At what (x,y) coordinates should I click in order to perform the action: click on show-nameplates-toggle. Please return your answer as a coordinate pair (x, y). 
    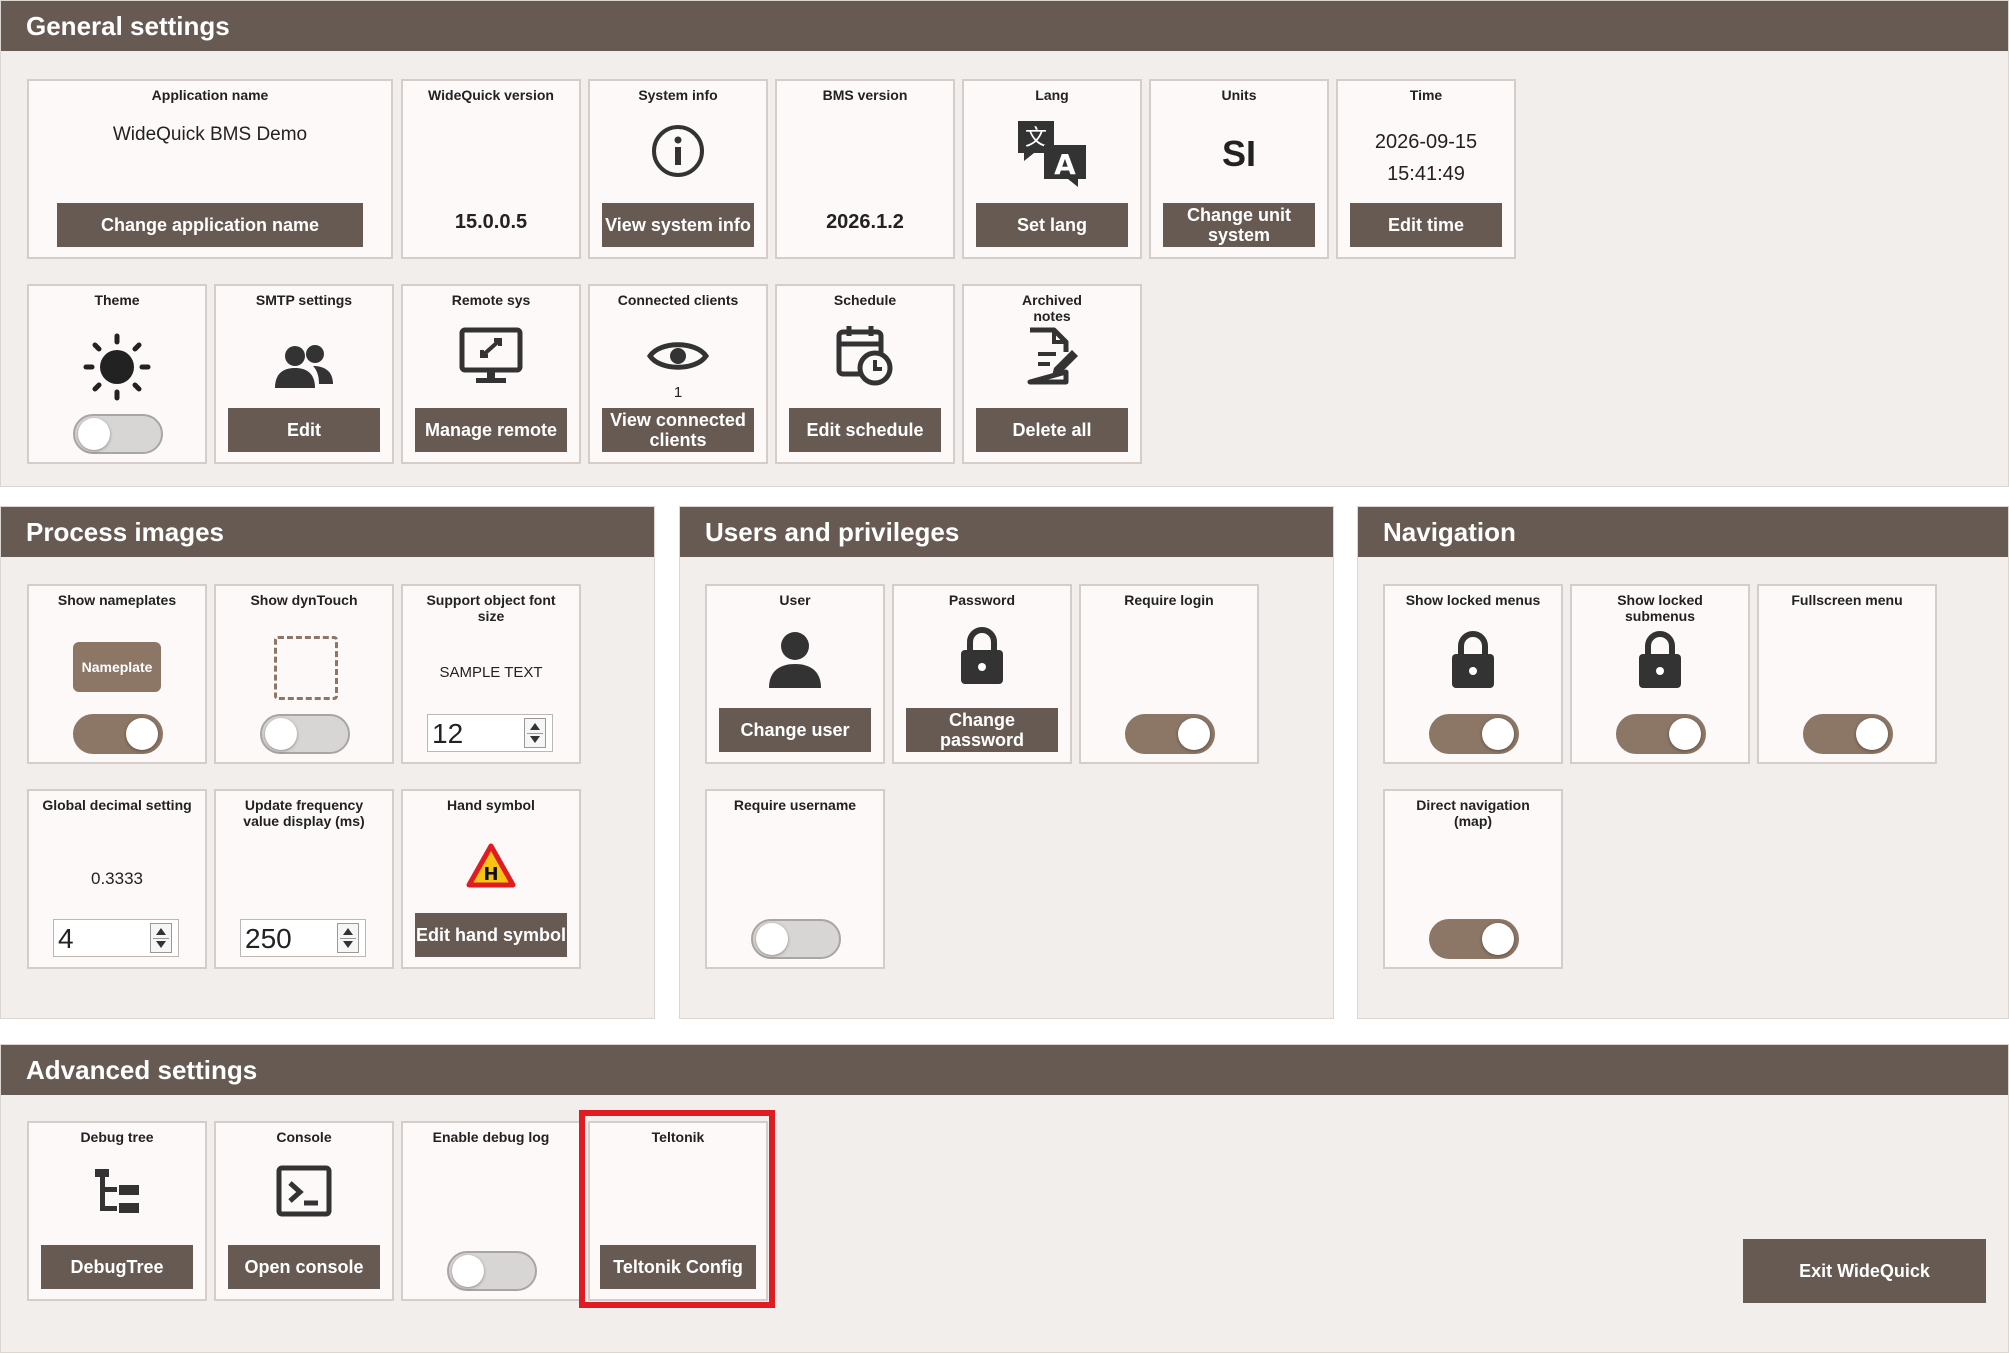
    Looking at the image, I should click on (118, 734).